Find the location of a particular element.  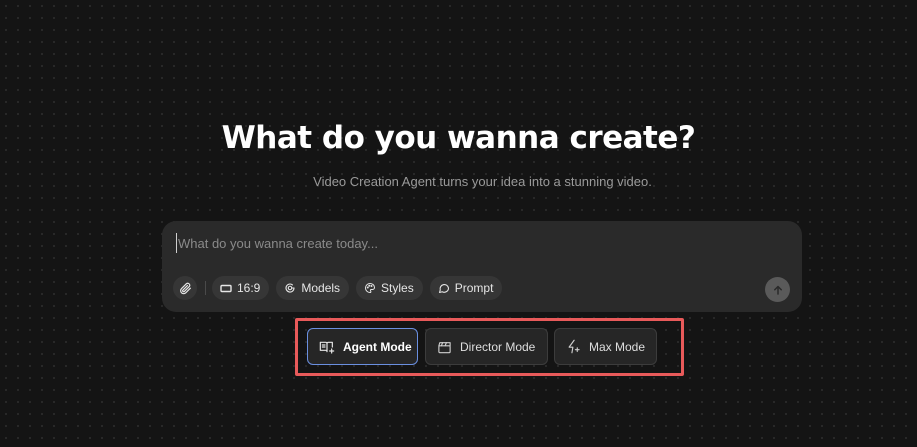

models-button: Models is located at coordinates (313, 288).